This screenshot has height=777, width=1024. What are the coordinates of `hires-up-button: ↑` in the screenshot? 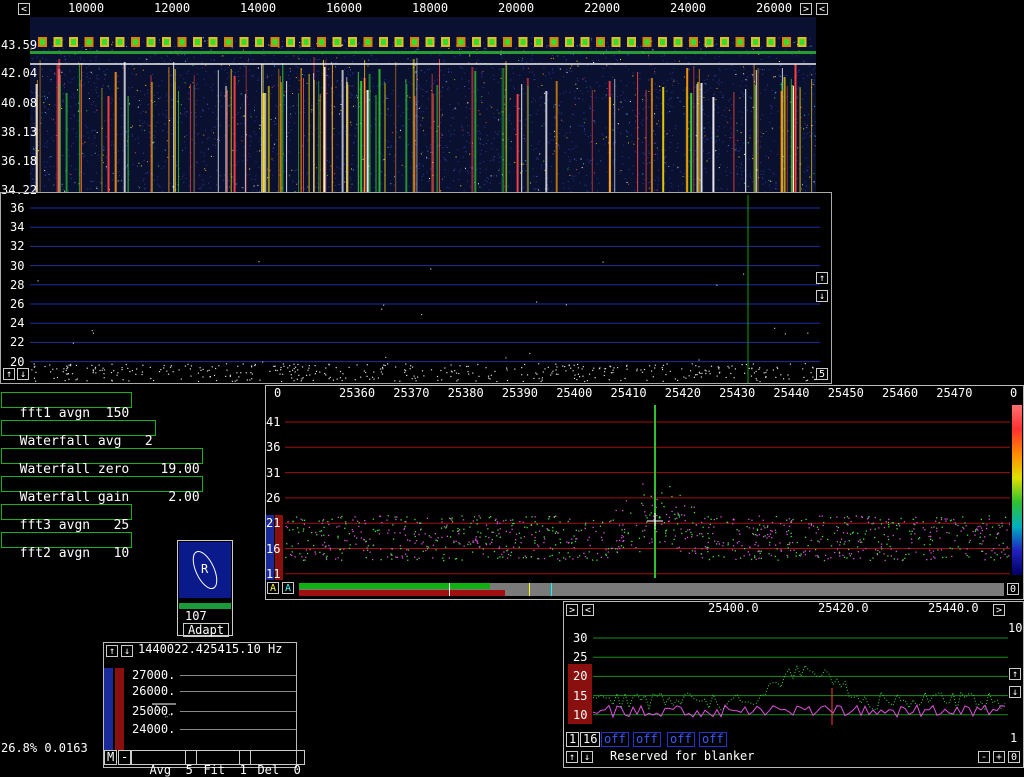 It's located at (572, 757).